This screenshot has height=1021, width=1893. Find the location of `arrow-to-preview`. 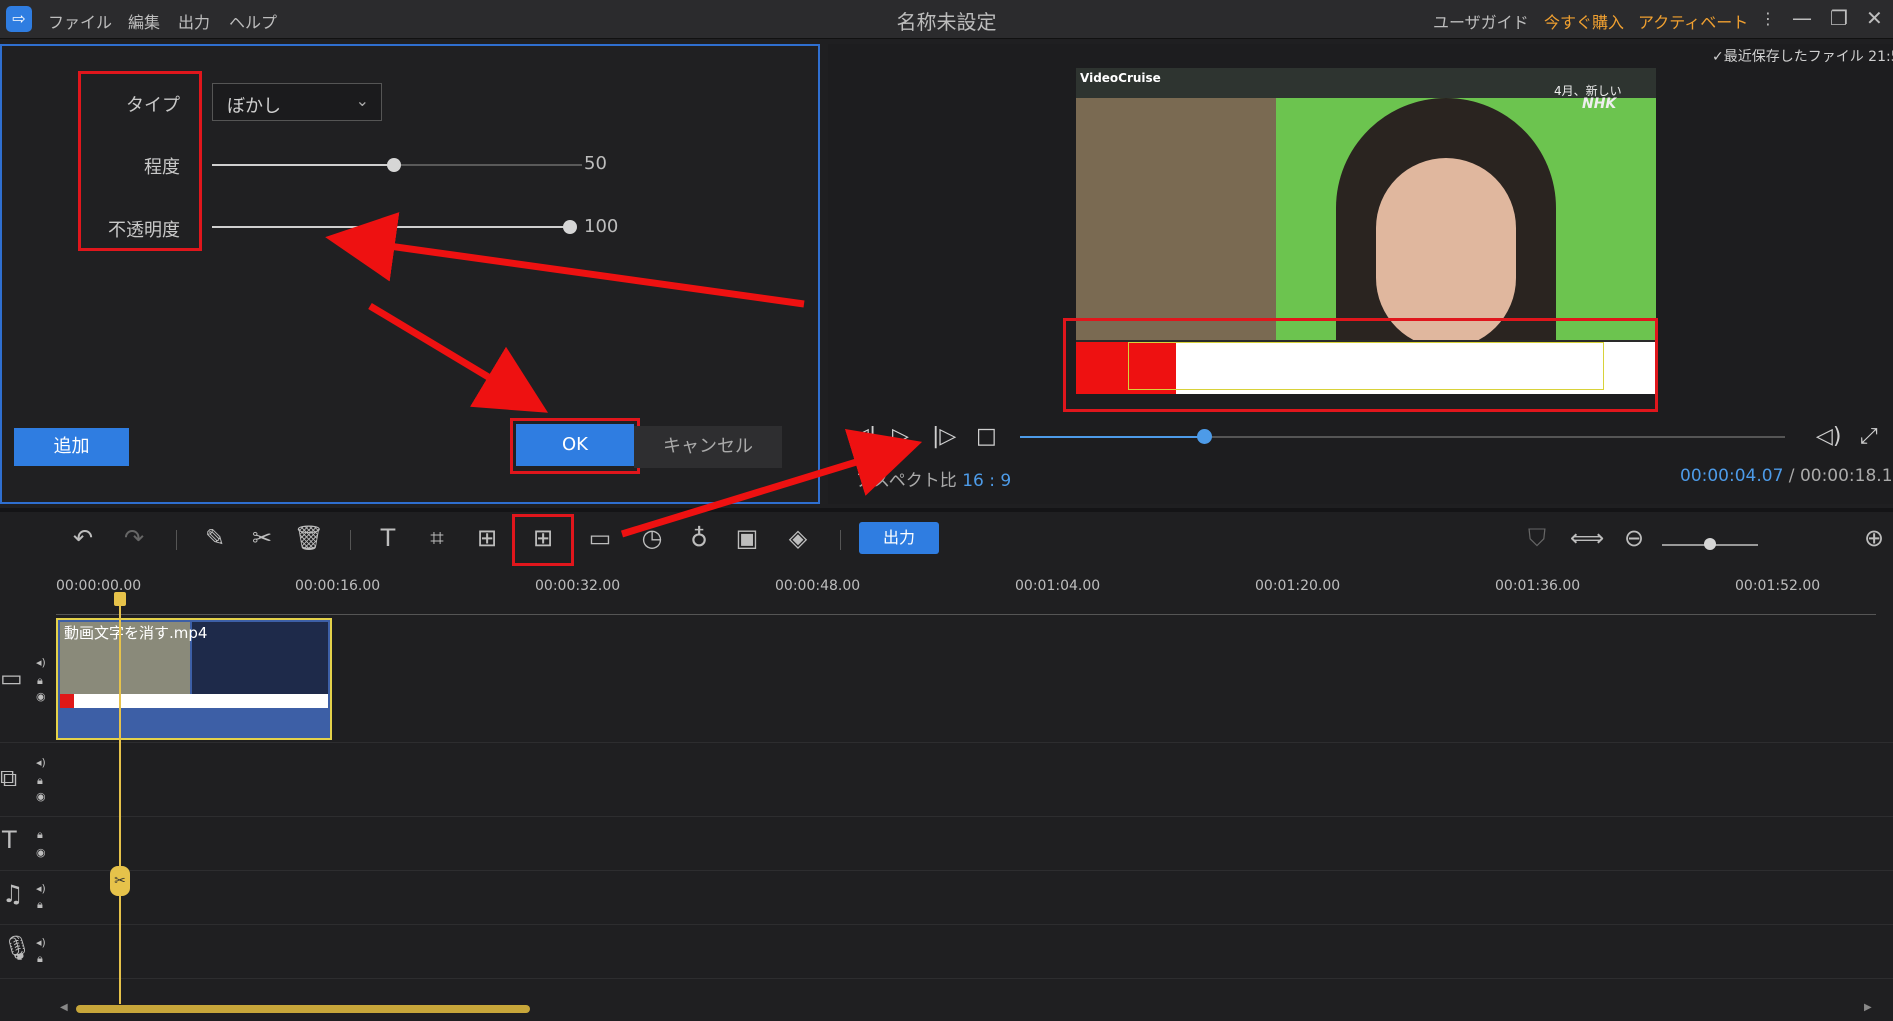

arrow-to-preview is located at coordinates (771, 483).